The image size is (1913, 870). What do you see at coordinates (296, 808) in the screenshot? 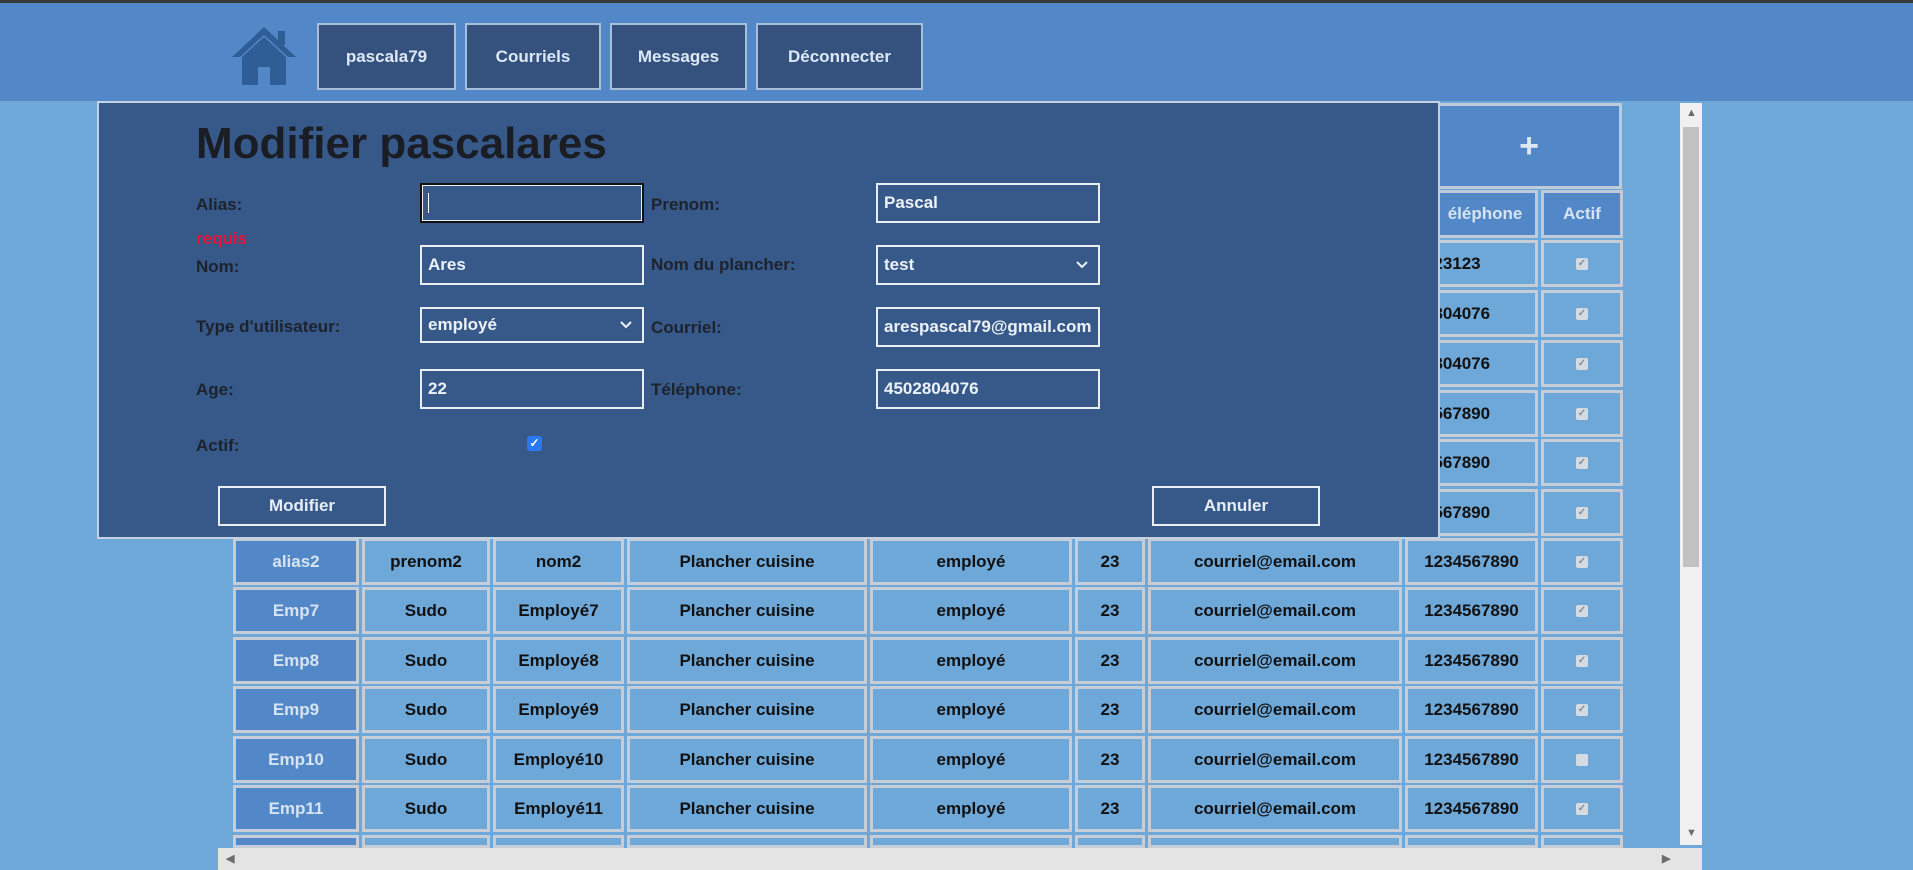
I see `alias-cell: Emp11` at bounding box center [296, 808].